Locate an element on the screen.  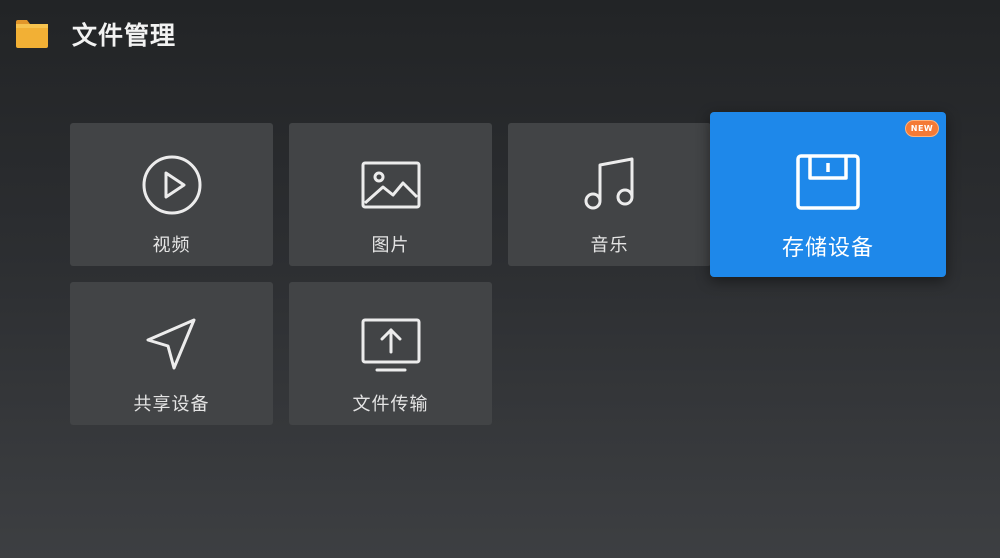
tile-label: 音乐 is located at coordinates (609, 245).